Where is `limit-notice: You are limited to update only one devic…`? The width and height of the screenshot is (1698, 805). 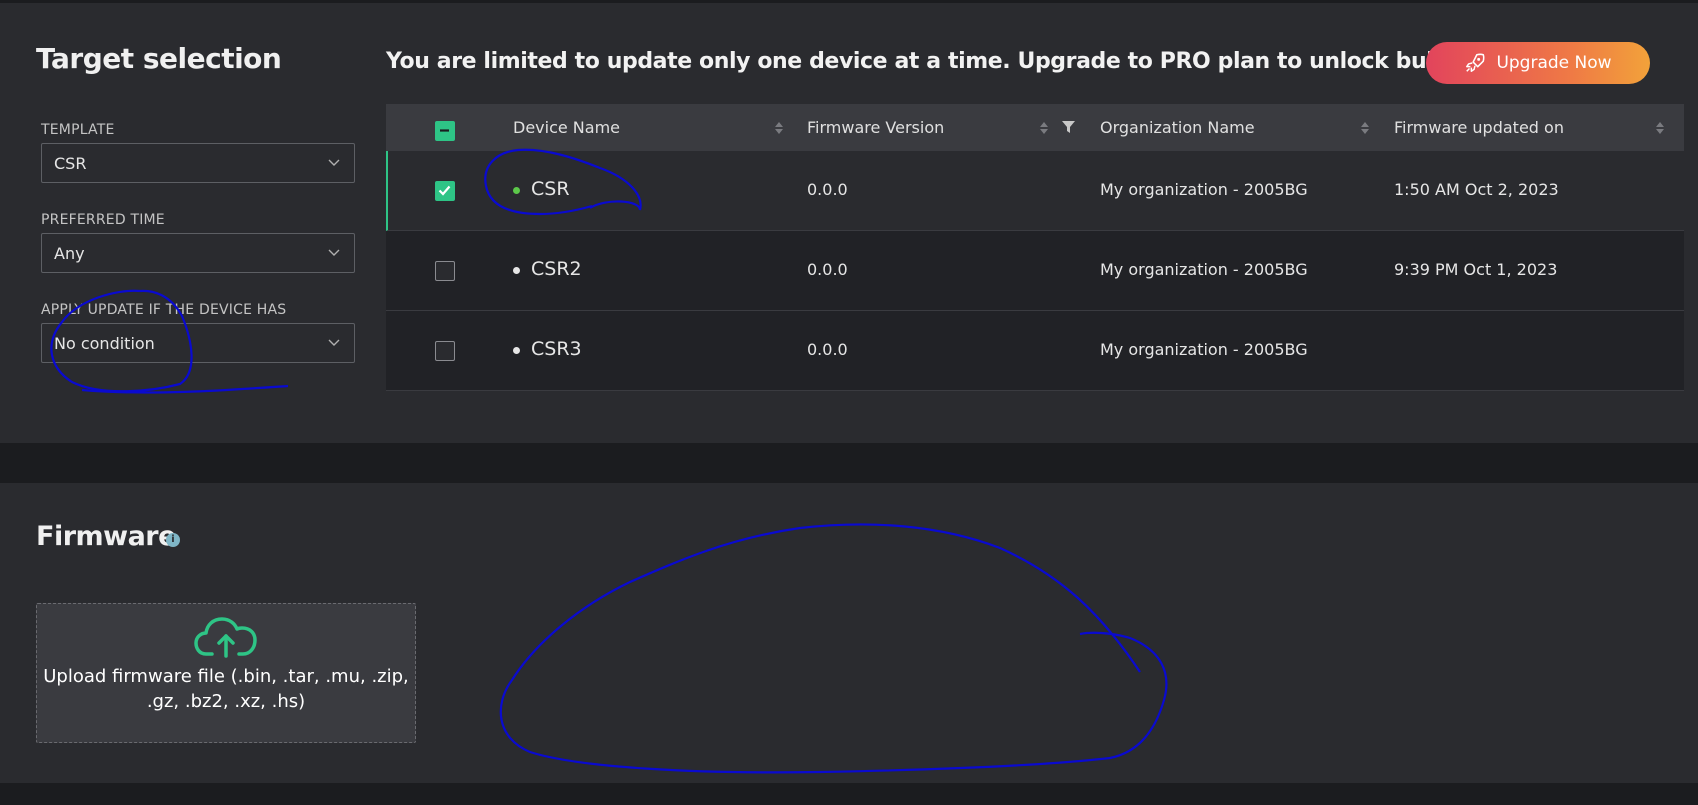
limit-notice: You are limited to update only one devic… is located at coordinates (973, 61).